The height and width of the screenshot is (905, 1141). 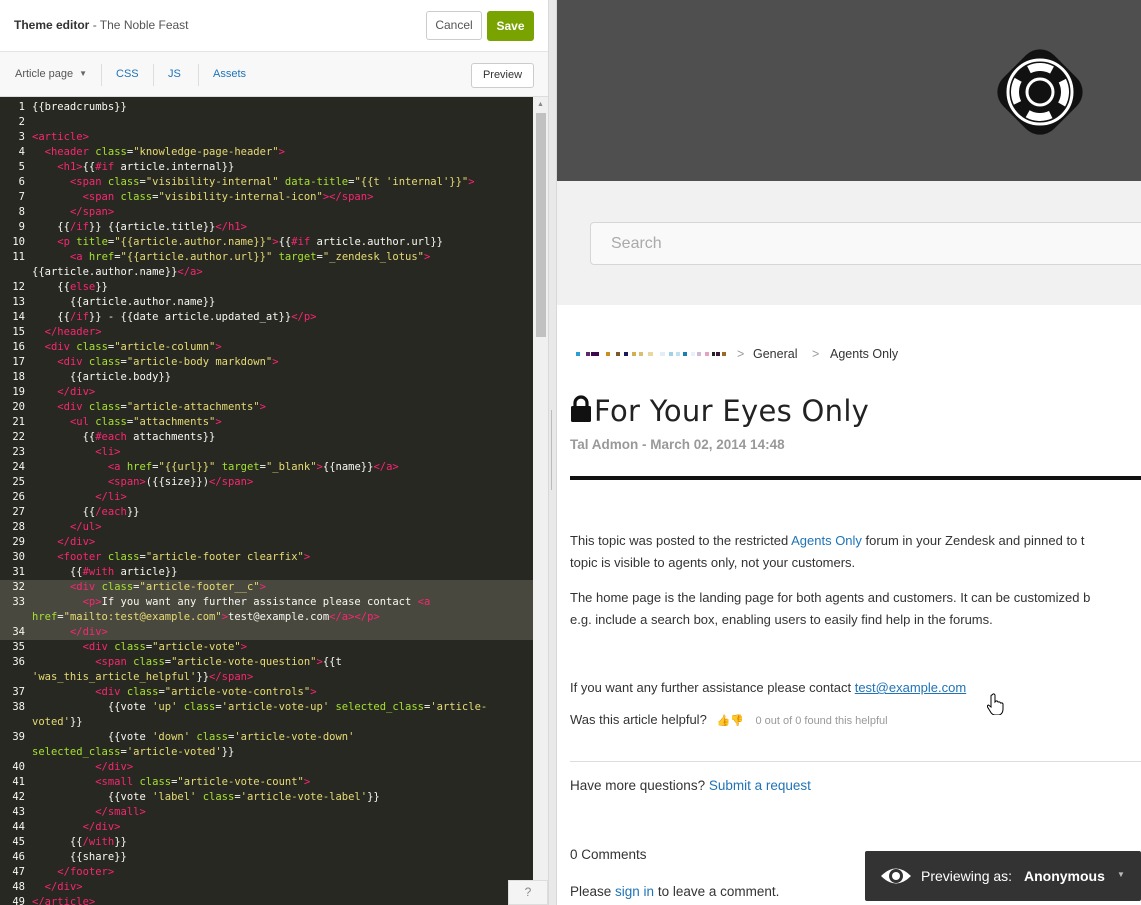 I want to click on code-text: selected_class='article-voted'}}, so click(x=133, y=752).